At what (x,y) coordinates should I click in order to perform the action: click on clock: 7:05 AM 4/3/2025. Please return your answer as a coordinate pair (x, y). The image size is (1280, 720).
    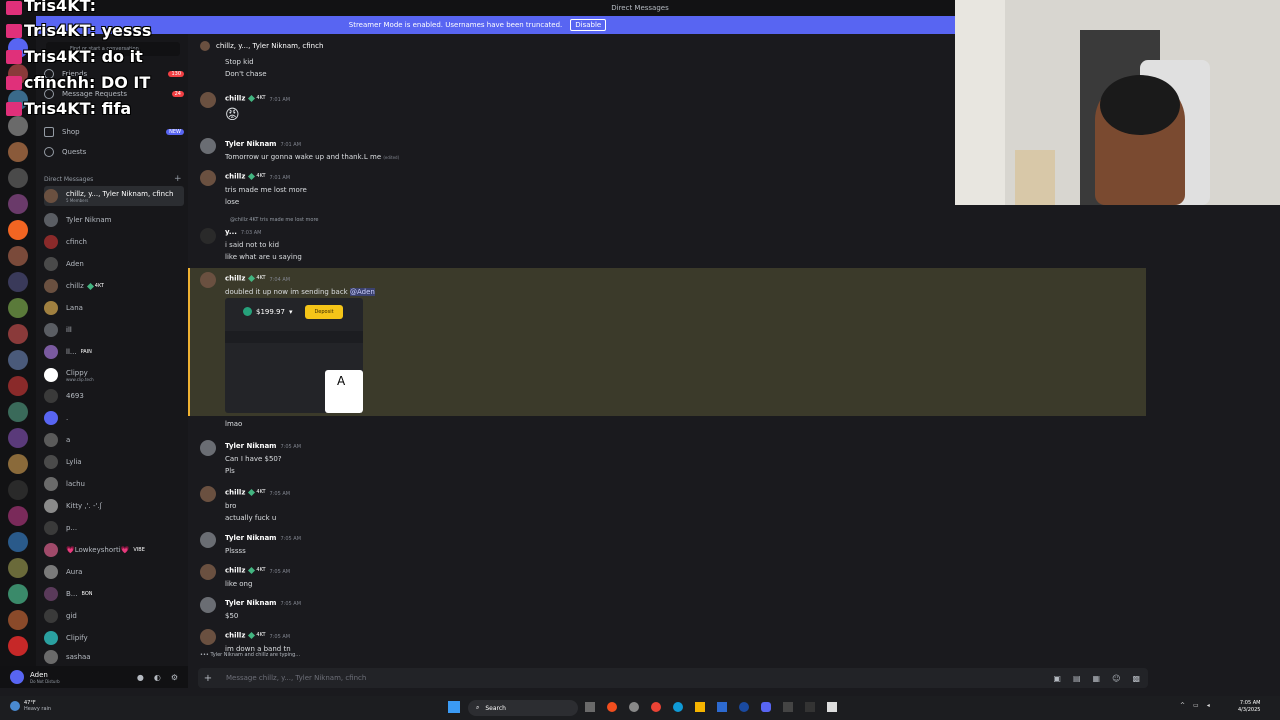
    Looking at the image, I should click on (1249, 707).